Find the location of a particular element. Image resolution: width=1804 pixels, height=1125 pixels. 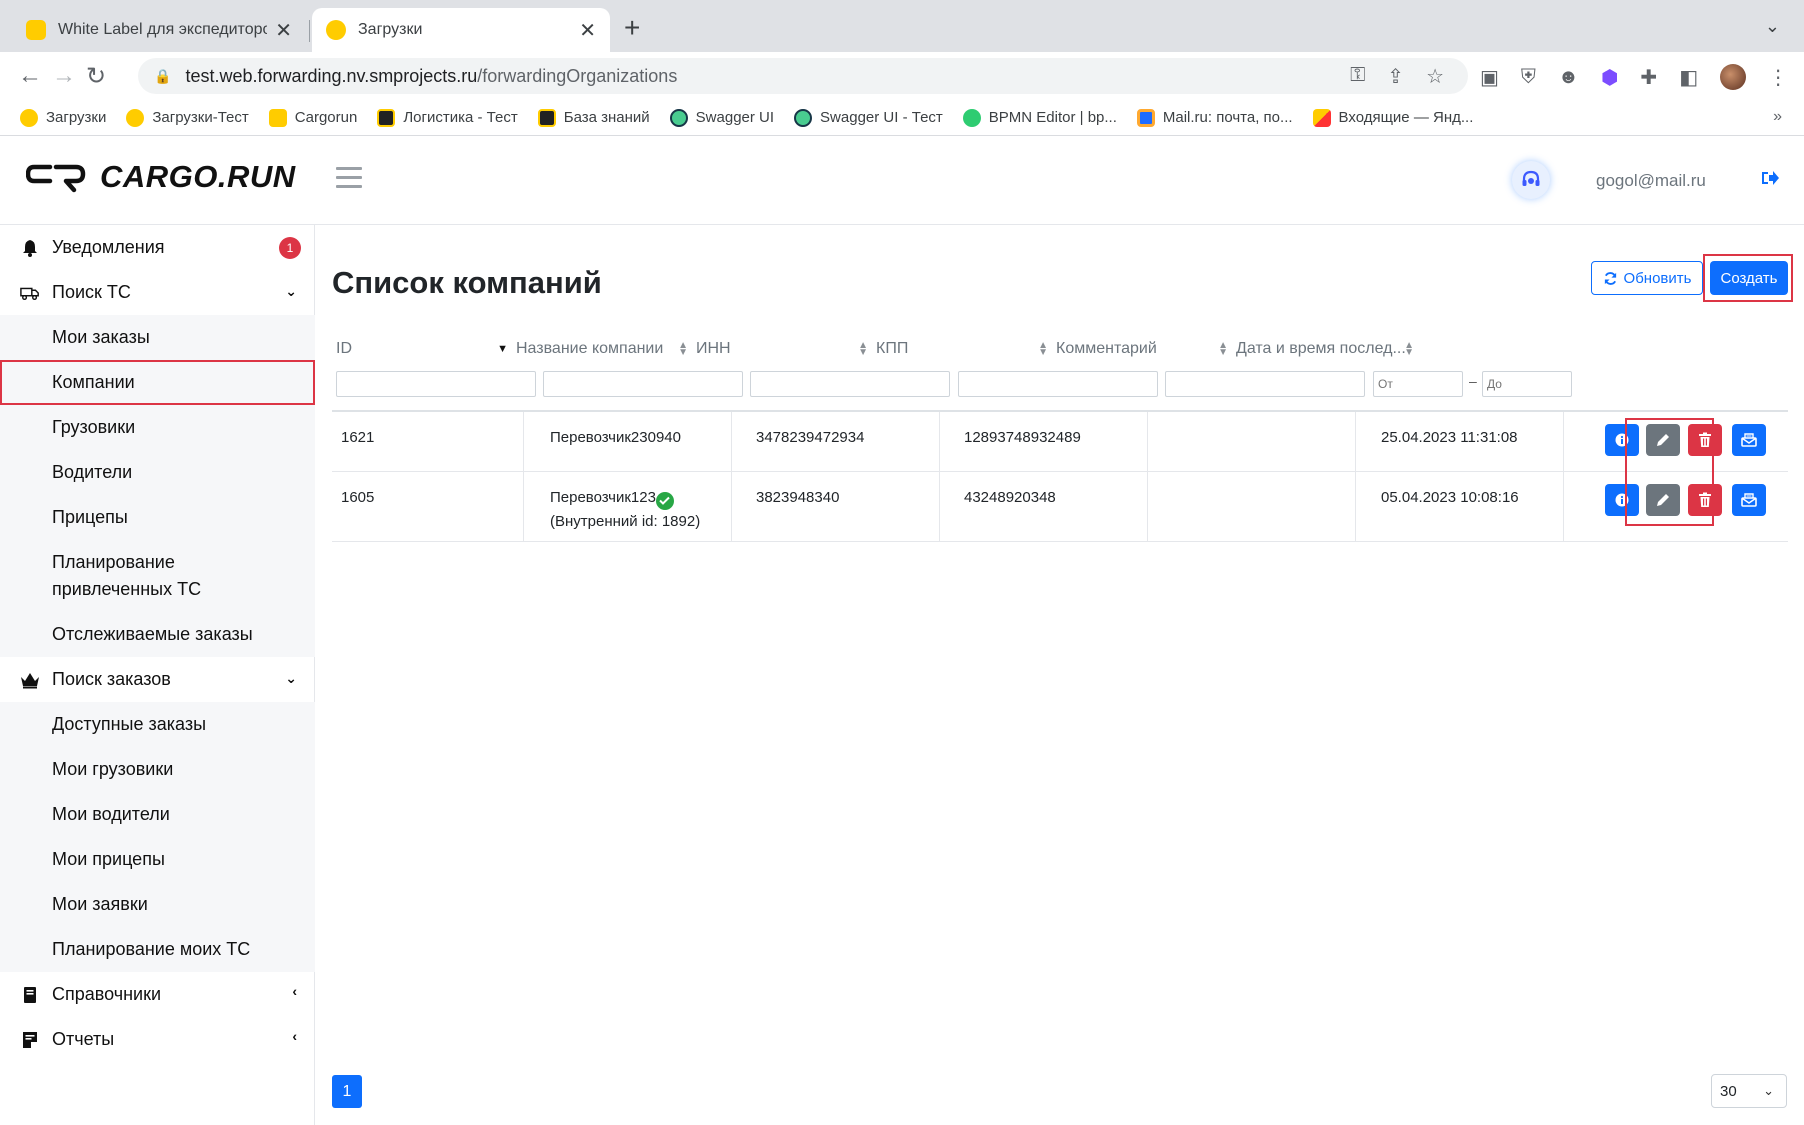

info-icon is located at coordinates (1622, 440).